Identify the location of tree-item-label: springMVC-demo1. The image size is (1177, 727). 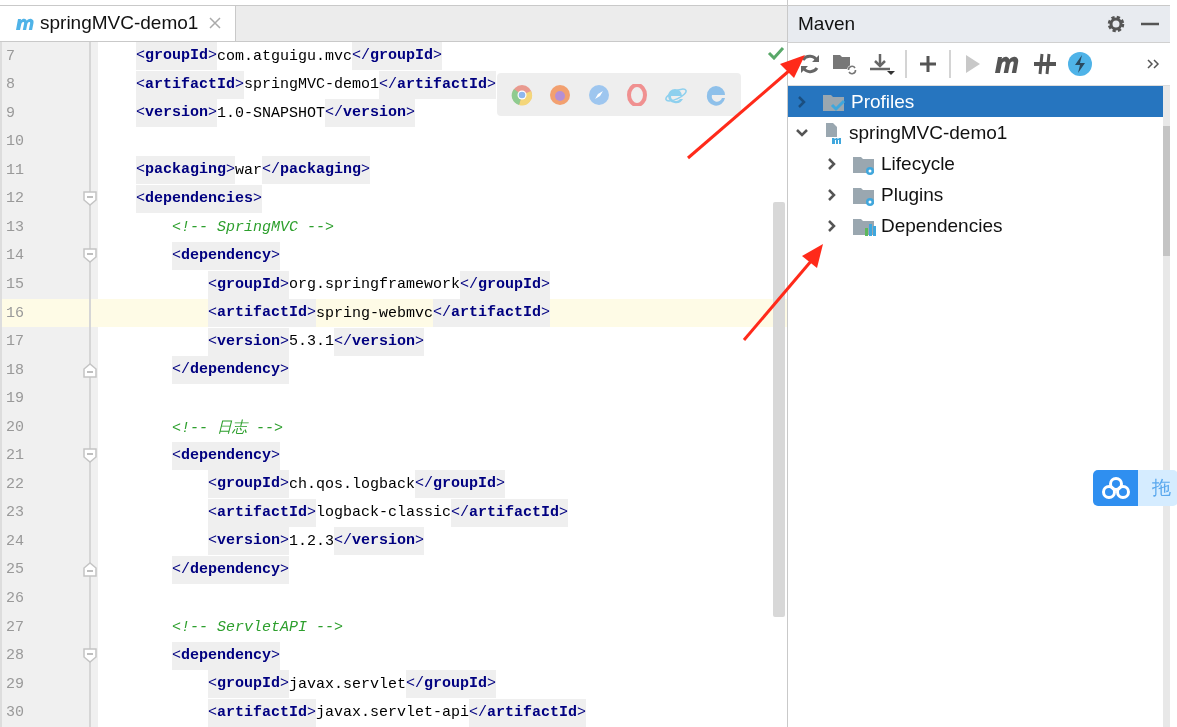
(928, 132).